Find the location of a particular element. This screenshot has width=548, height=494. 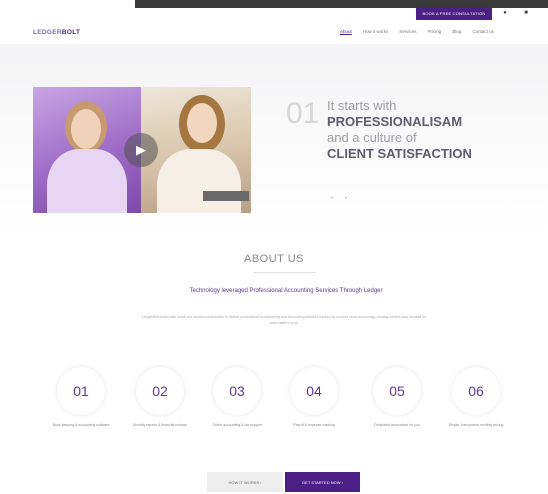

get-started-button: GET STARTED NOW › is located at coordinates (322, 482).